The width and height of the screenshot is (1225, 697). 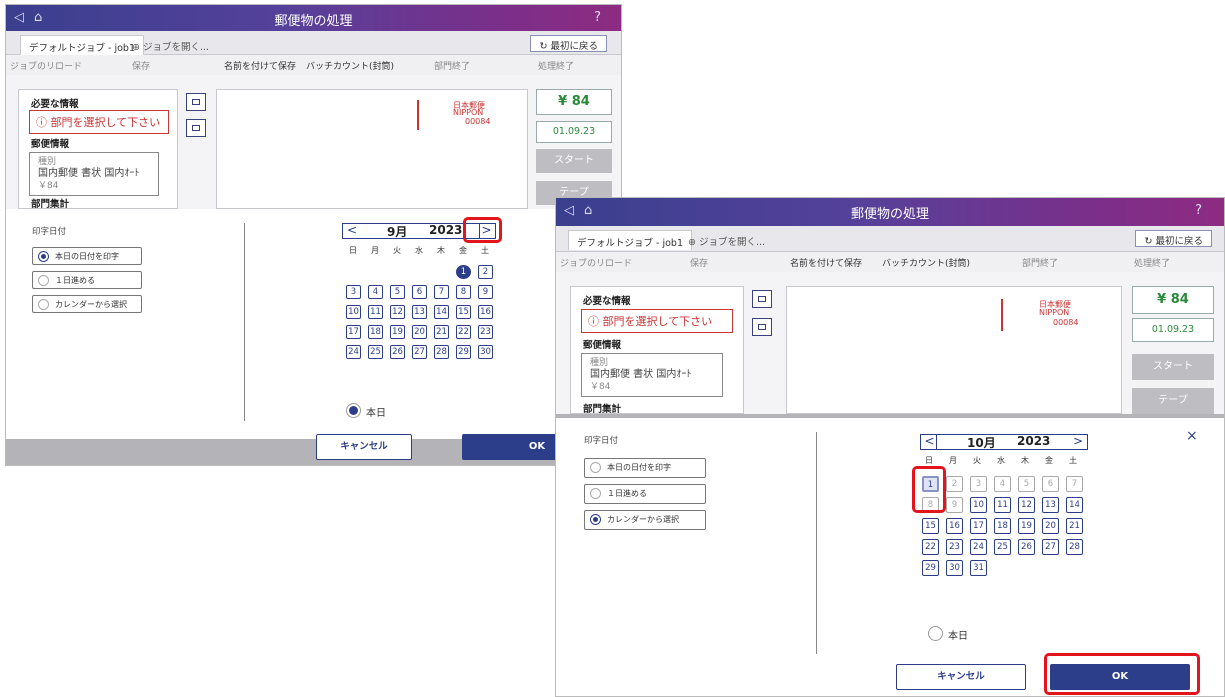 I want to click on calendar-day-8: 8, so click(x=463, y=292).